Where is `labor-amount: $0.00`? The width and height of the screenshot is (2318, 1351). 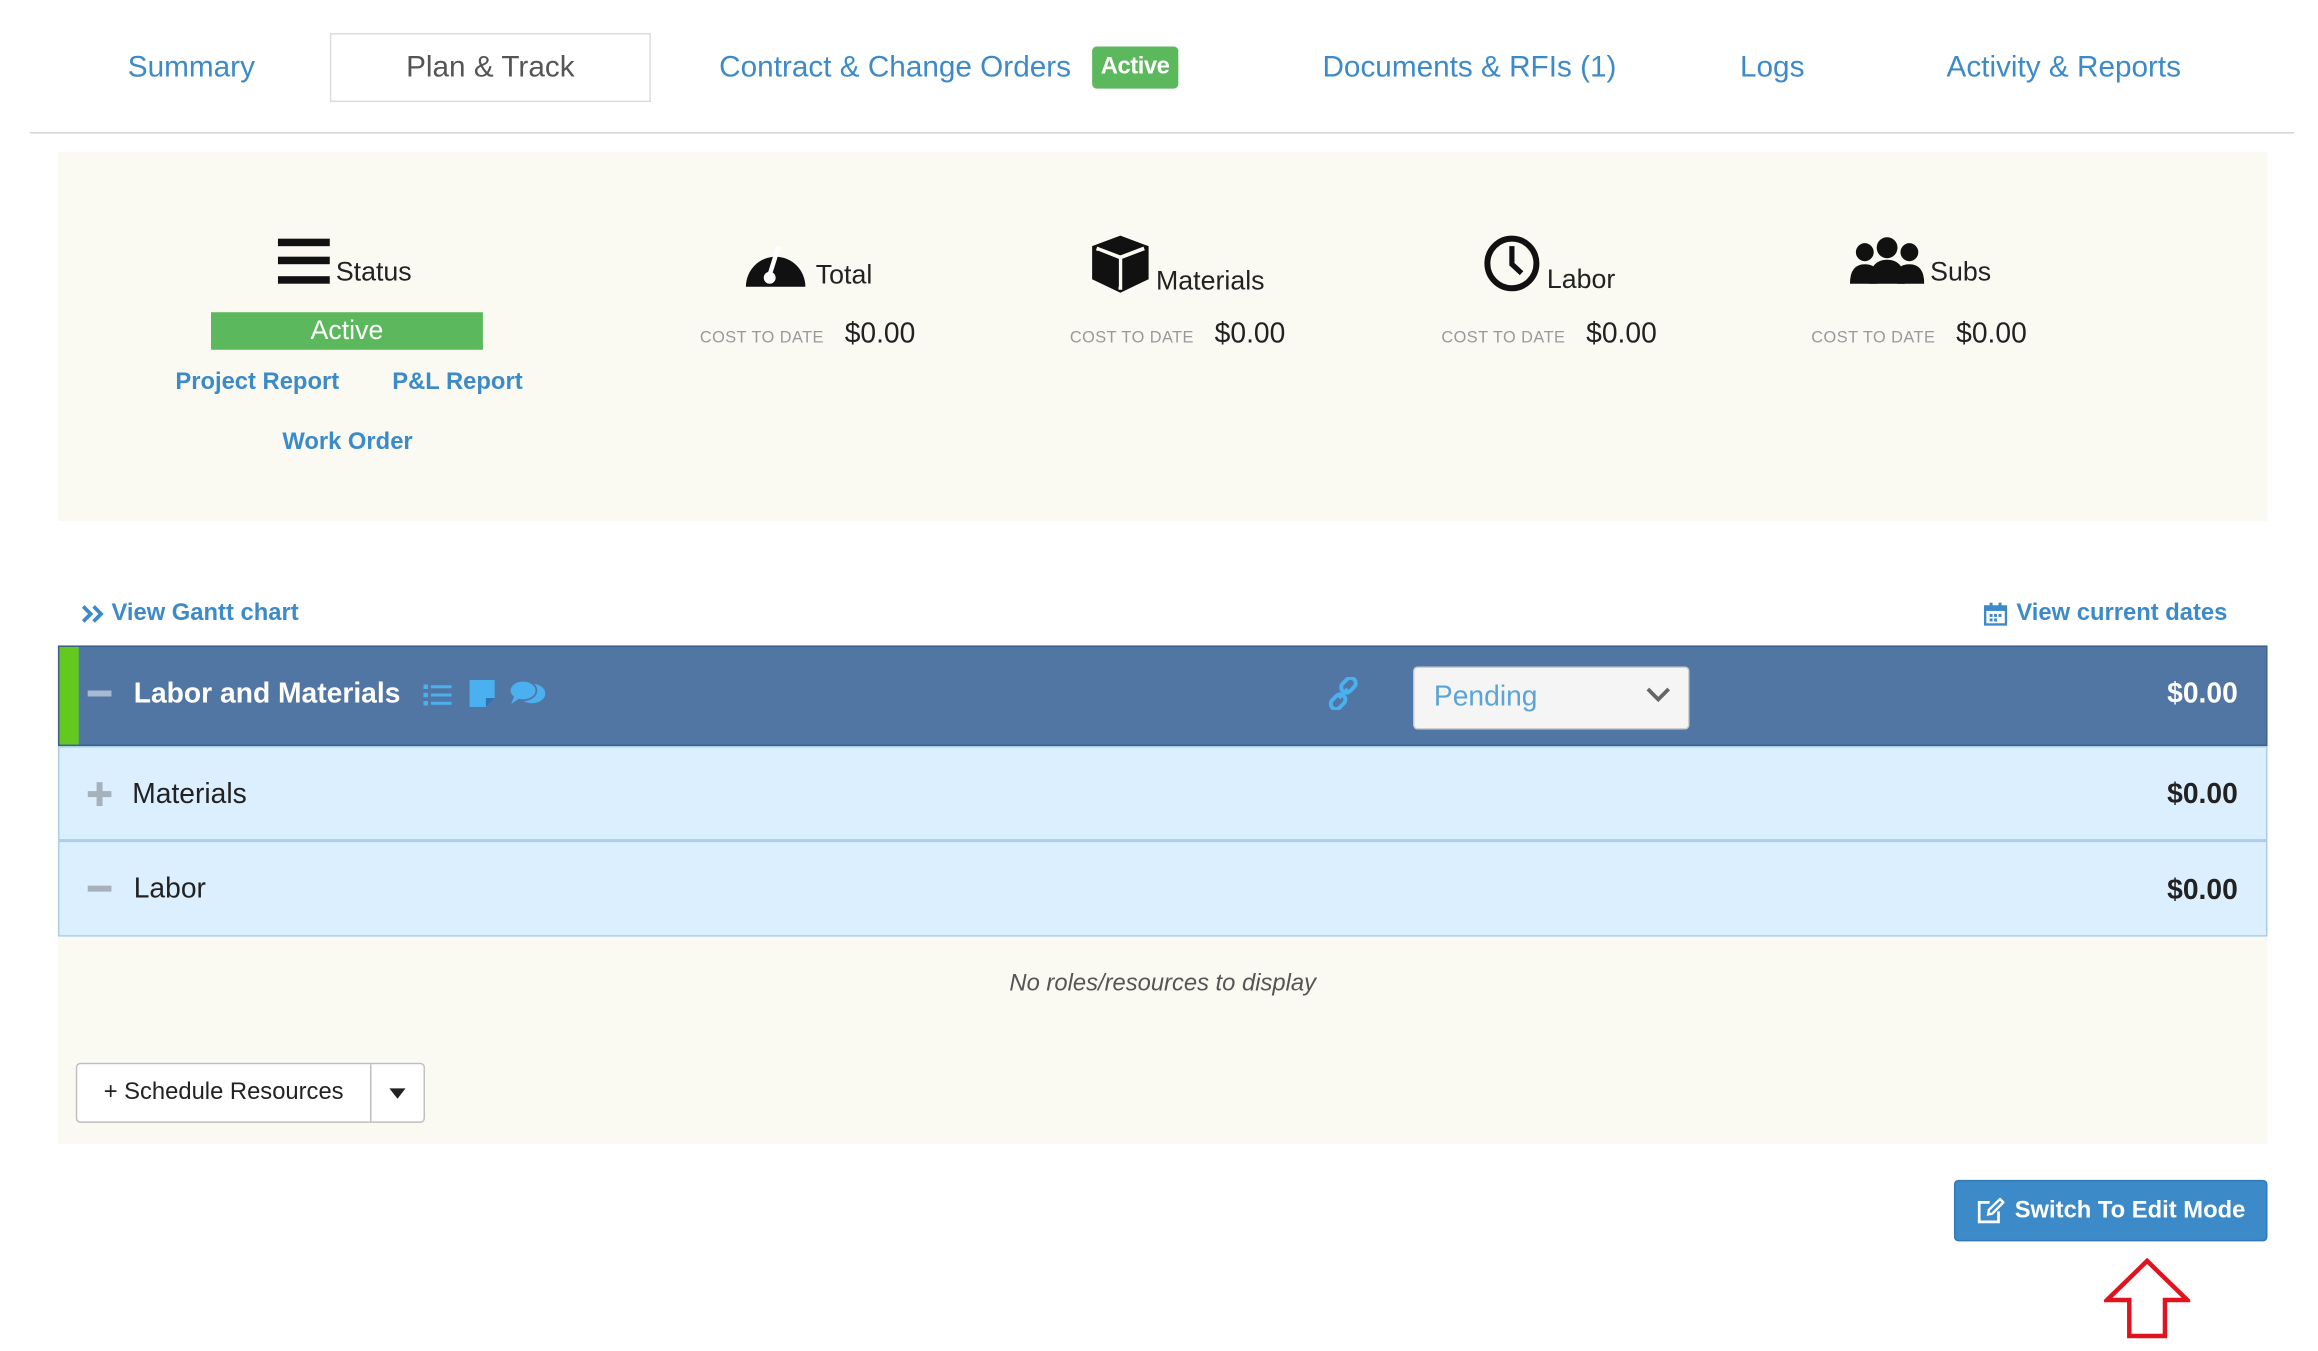 labor-amount: $0.00 is located at coordinates (2202, 891).